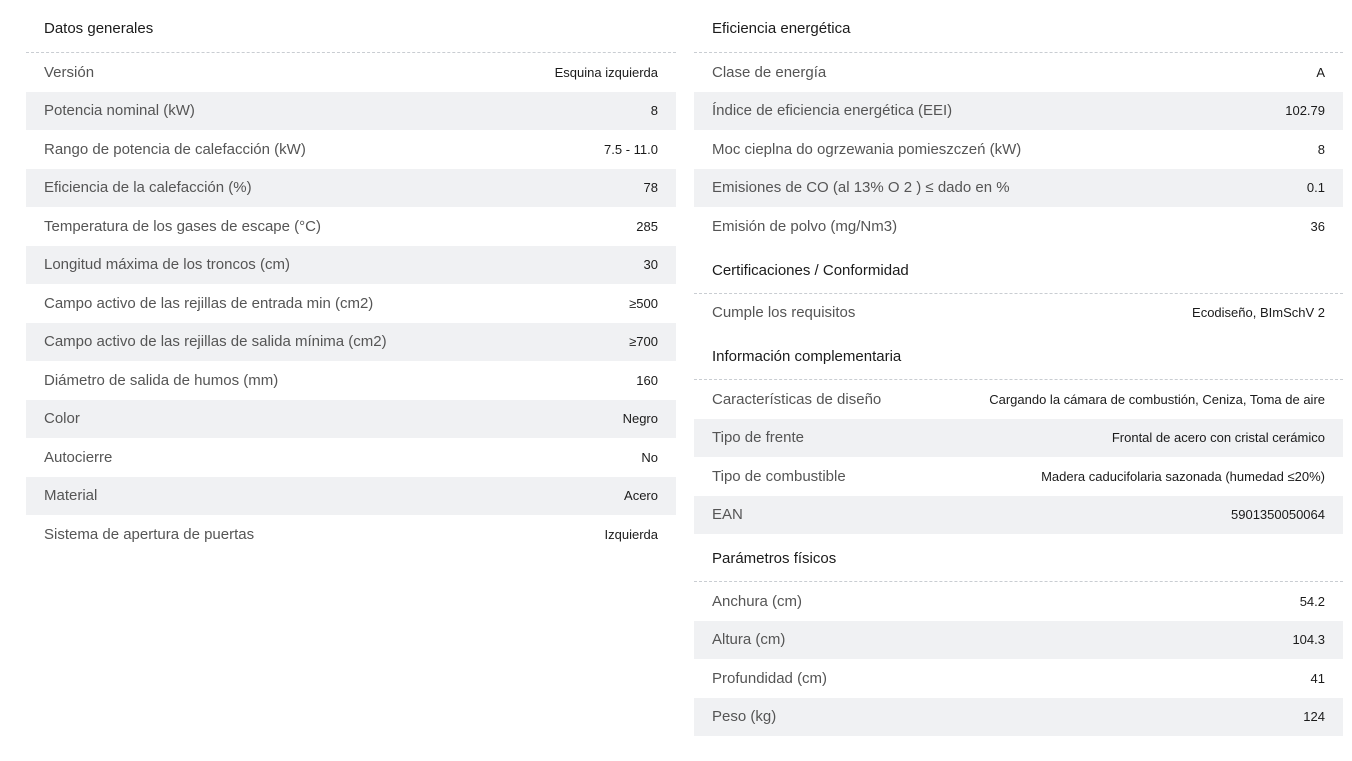 This screenshot has width=1352, height=761. What do you see at coordinates (69, 72) in the screenshot?
I see `spec-label: Versión` at bounding box center [69, 72].